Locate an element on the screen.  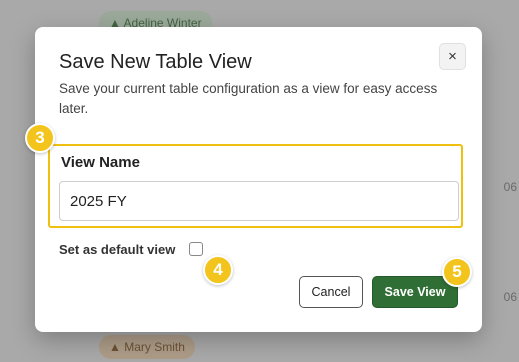
default-view-checkbox is located at coordinates (196, 249).